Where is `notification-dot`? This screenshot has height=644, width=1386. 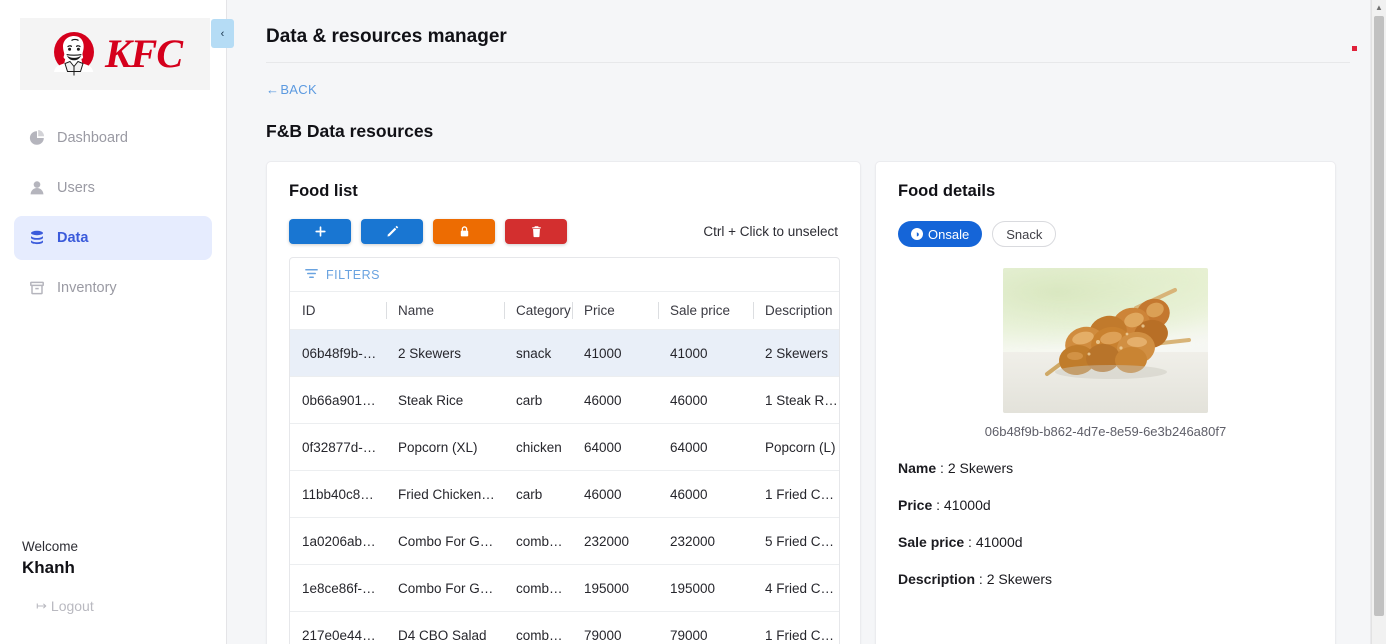
notification-dot is located at coordinates (1354, 48).